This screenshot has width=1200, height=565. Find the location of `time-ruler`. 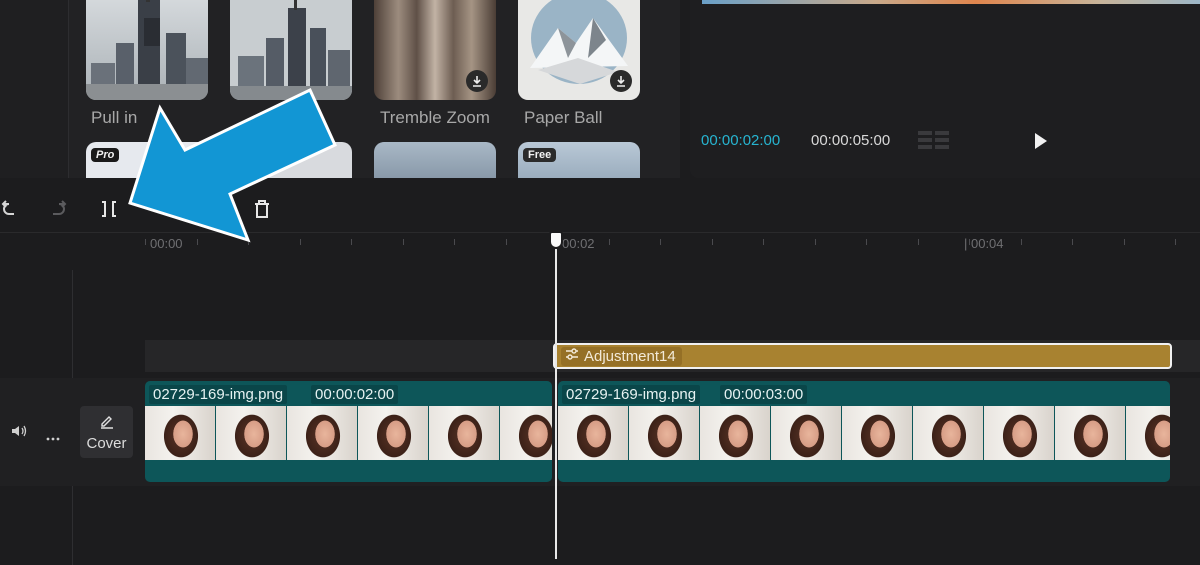

time-ruler is located at coordinates (672, 244).